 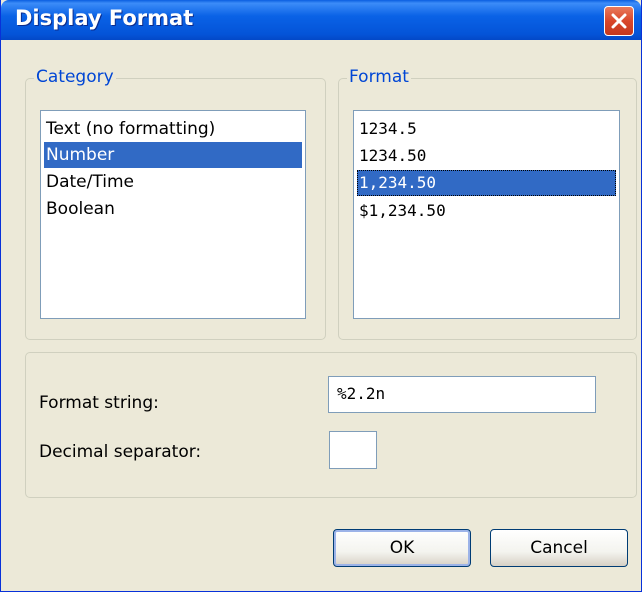 What do you see at coordinates (379, 77) in the screenshot?
I see `format-legend: Format` at bounding box center [379, 77].